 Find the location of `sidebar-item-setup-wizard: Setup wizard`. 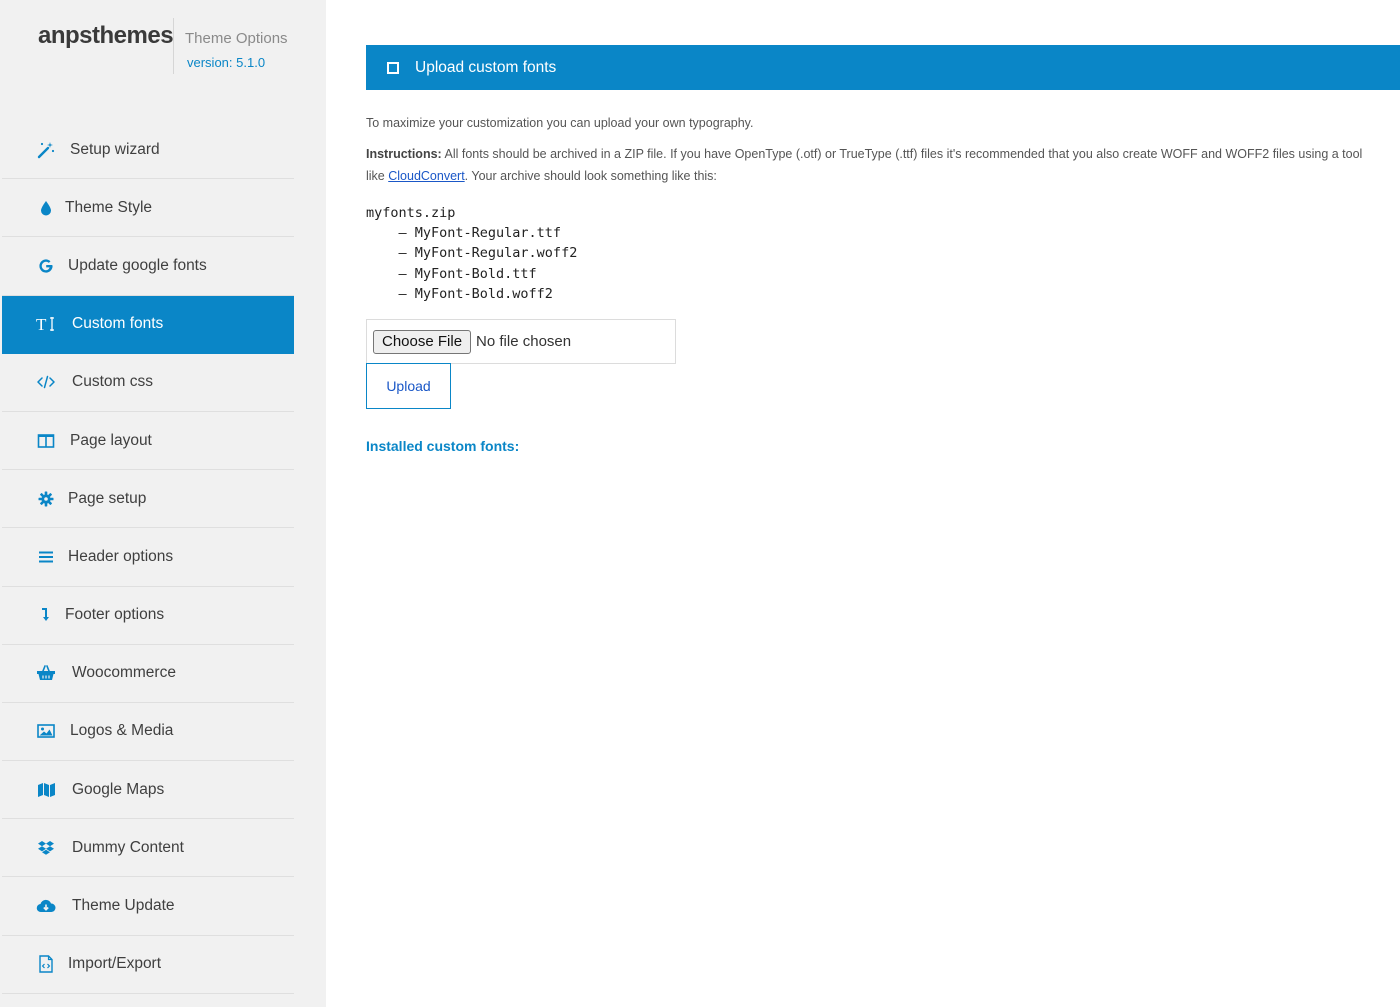

sidebar-item-setup-wizard: Setup wizard is located at coordinates (148, 150).